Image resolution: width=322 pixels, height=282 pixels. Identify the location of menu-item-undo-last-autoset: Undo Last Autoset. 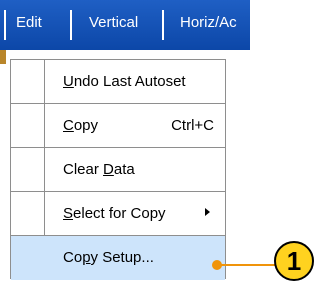
(118, 82).